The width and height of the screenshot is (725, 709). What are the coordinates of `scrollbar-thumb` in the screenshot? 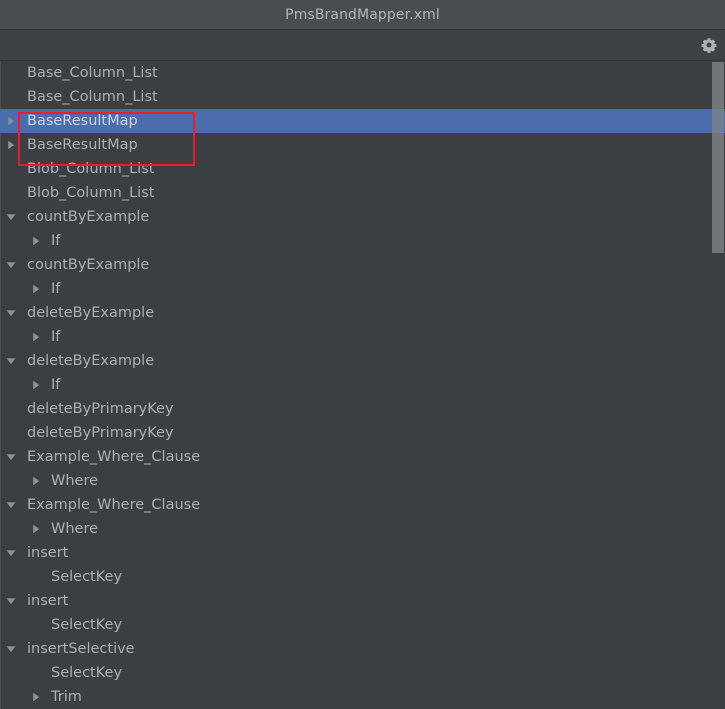 It's located at (718, 157).